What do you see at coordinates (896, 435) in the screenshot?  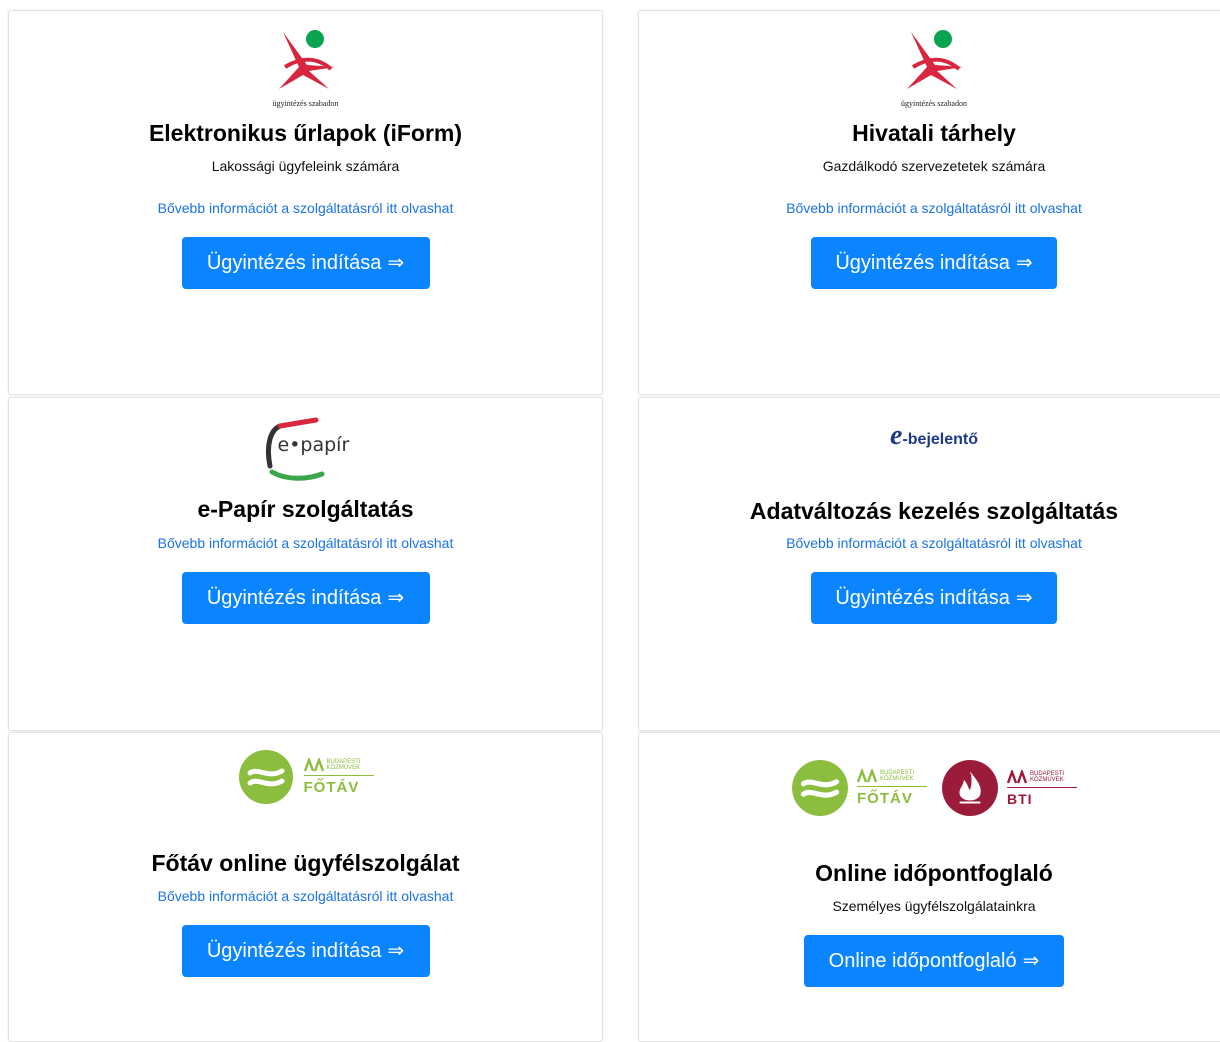 I see `e-bejelento-logo-e: e` at bounding box center [896, 435].